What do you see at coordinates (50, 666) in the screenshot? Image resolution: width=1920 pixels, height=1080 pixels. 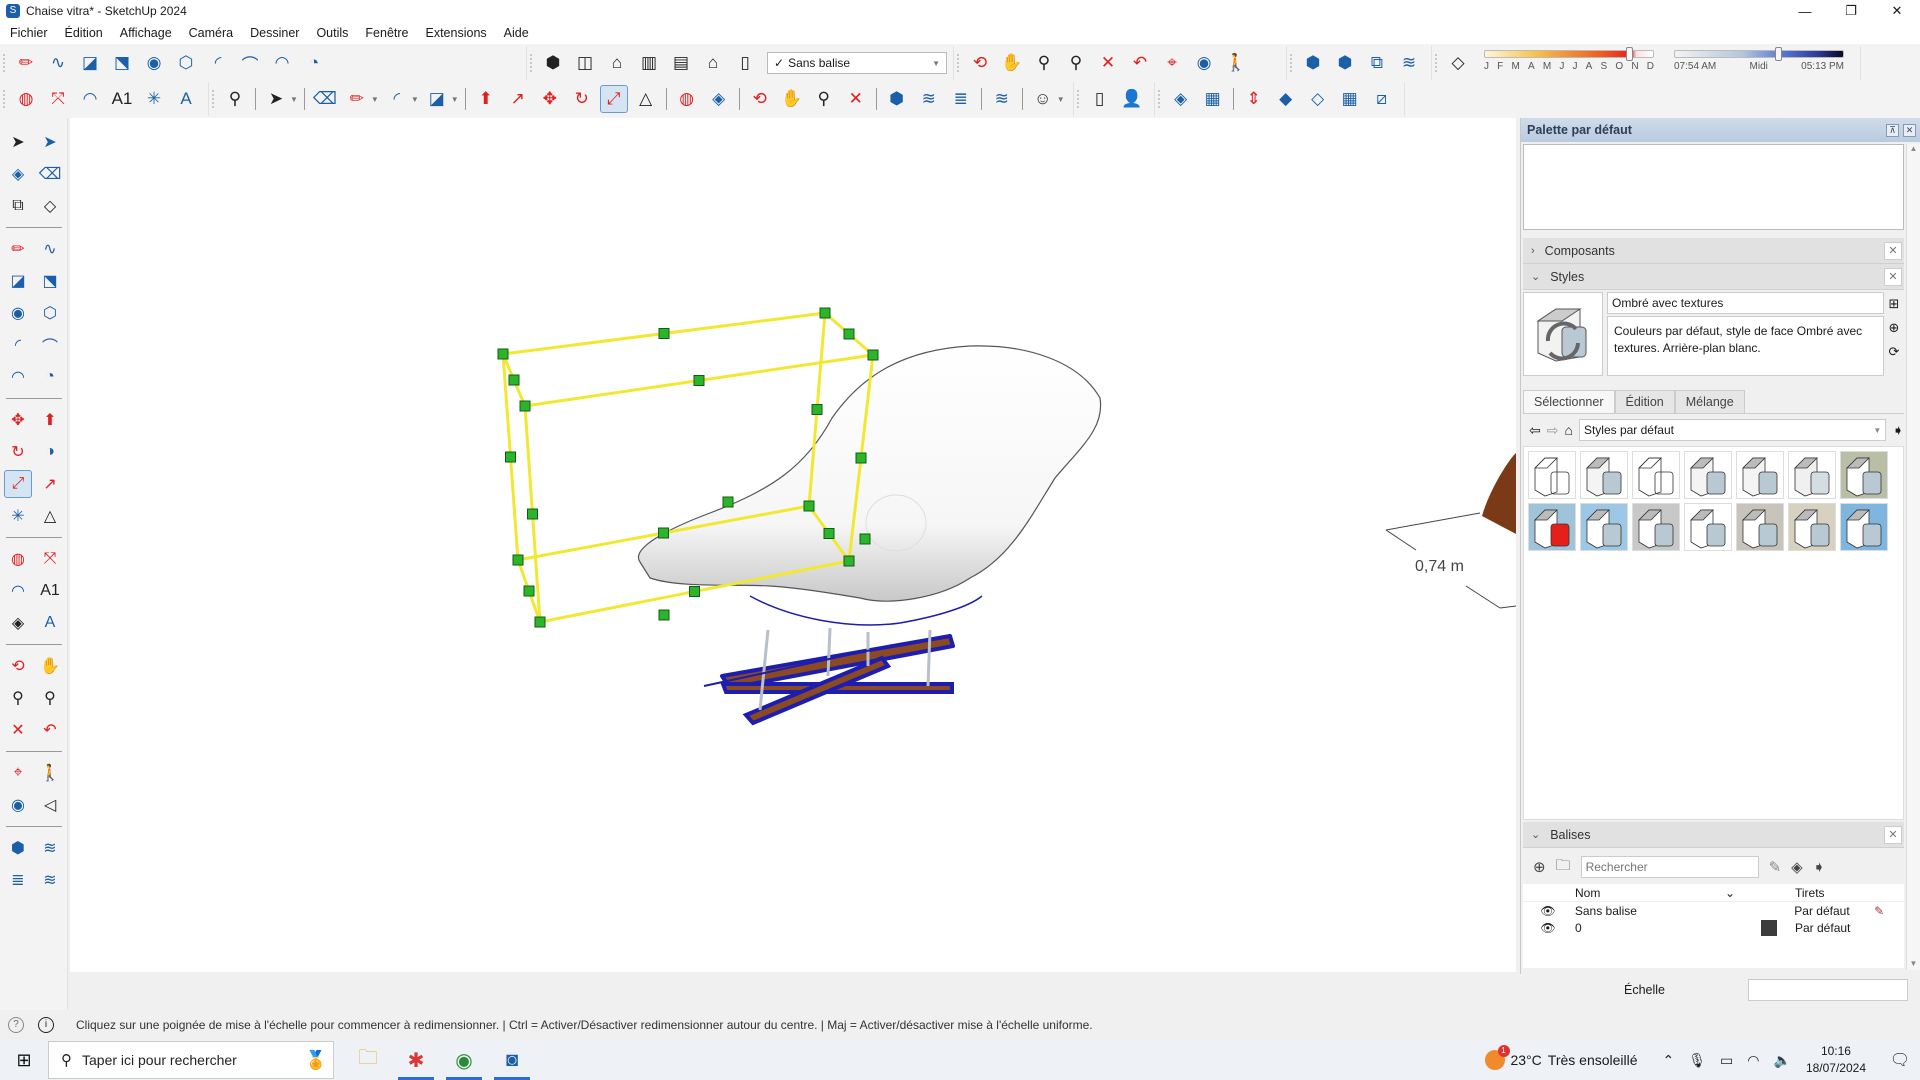 I see `pan-icon: ✋` at bounding box center [50, 666].